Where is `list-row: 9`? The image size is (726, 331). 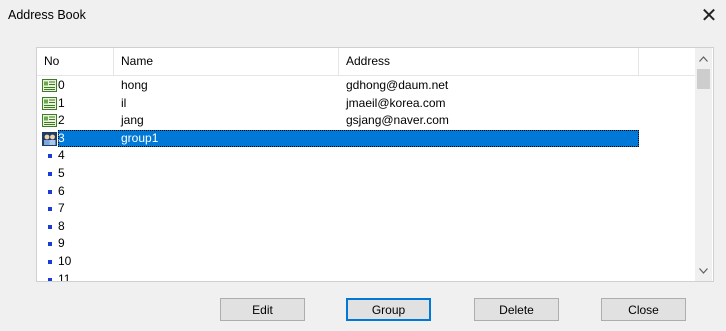
list-row: 9 is located at coordinates (366, 244).